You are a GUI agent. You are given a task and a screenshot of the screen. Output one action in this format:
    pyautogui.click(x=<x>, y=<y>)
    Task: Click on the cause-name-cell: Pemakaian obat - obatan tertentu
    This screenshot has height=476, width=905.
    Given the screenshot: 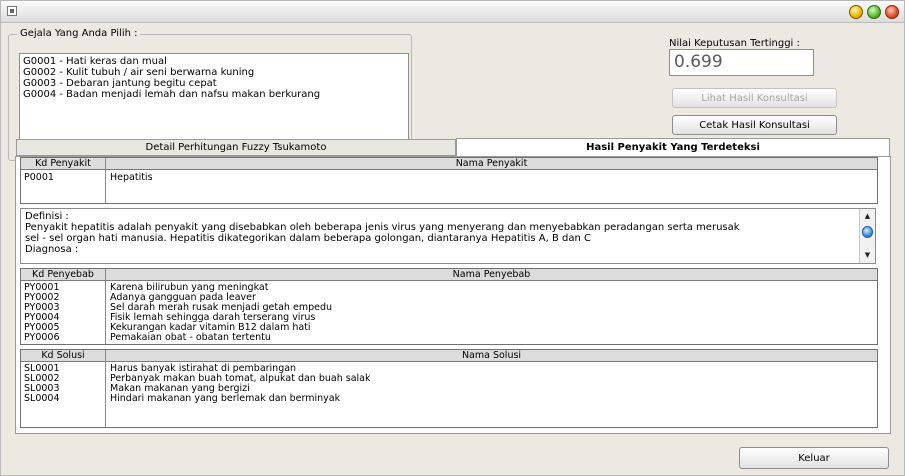 What is the action you would take?
    pyautogui.click(x=190, y=338)
    